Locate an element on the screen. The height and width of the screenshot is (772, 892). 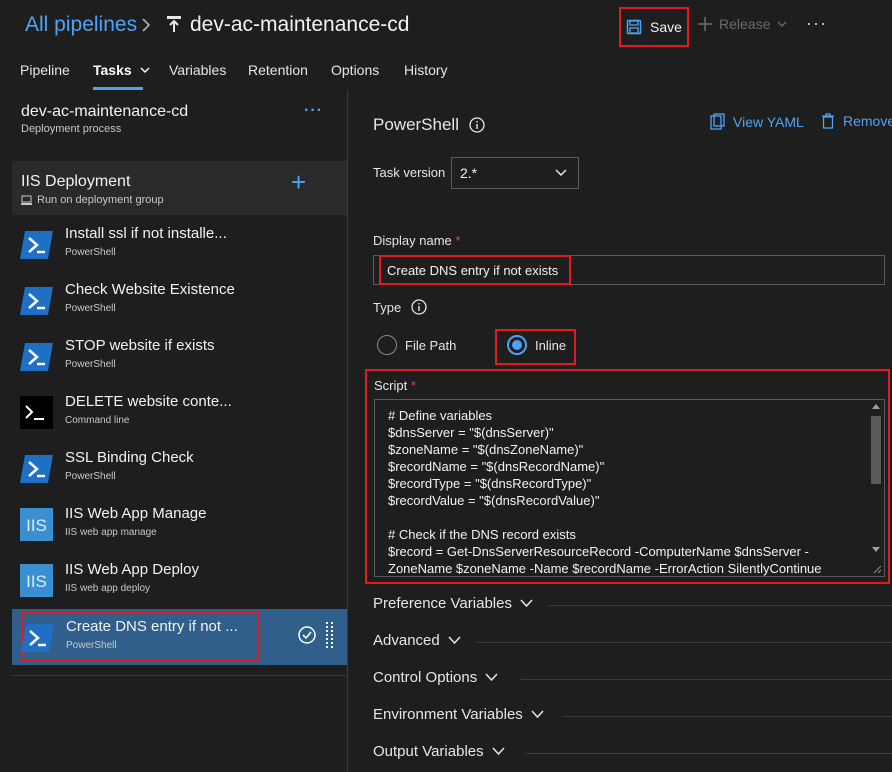
remove-label: Remove is located at coordinates (867, 121).